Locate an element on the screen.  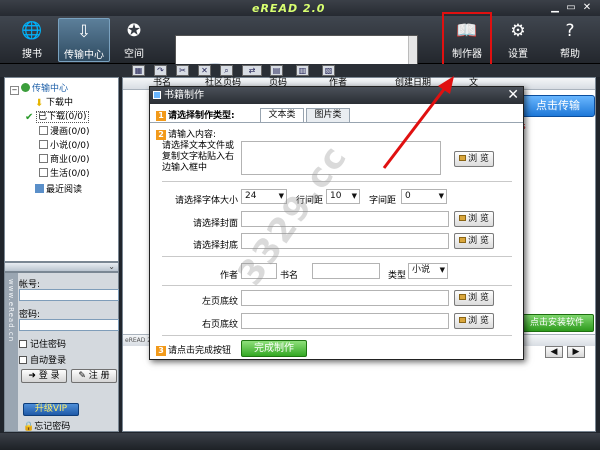
arrow-head is located at coordinates (446, 85).